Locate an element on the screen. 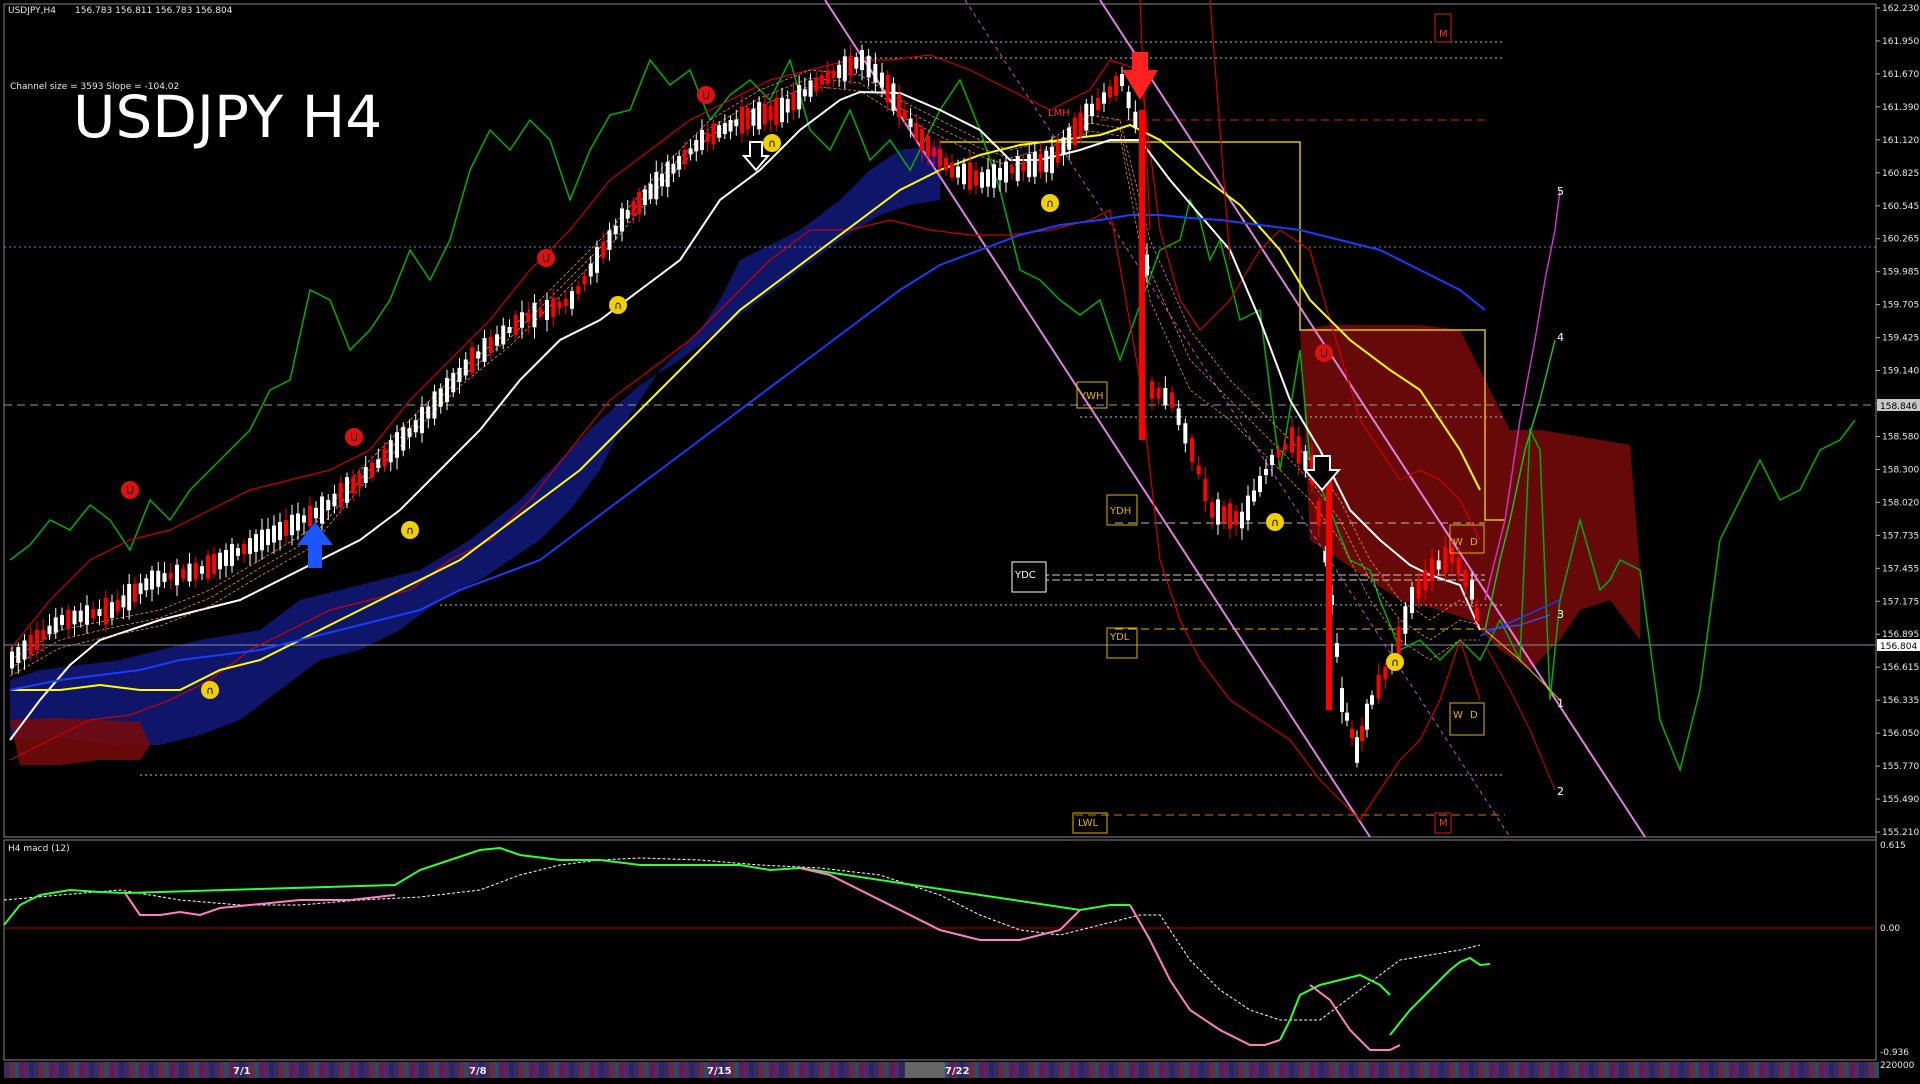 Image resolution: width=1920 pixels, height=1084 pixels. scroll-thumb is located at coordinates (925, 1070).